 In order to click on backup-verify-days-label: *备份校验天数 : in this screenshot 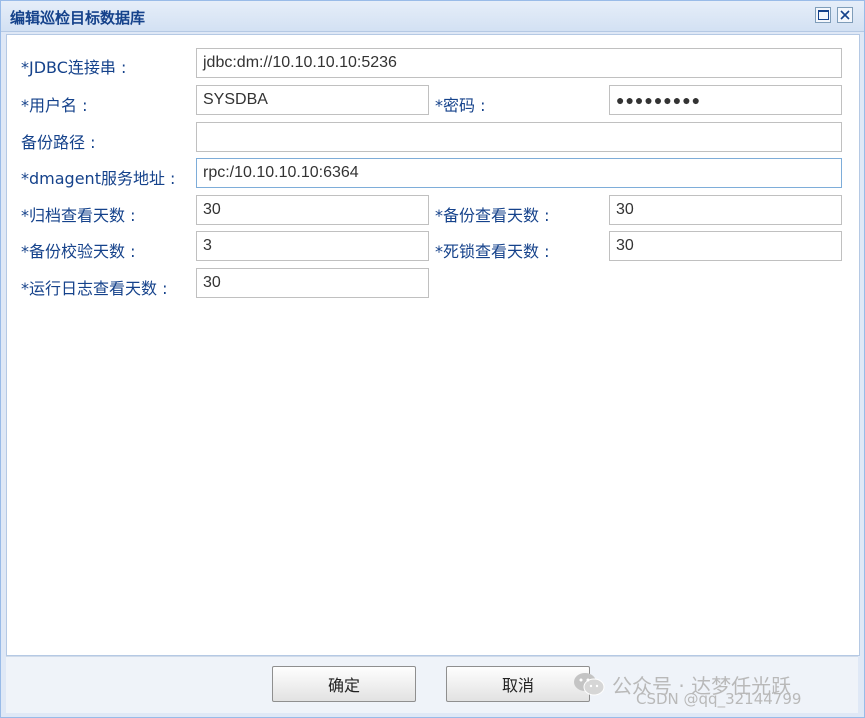, I will do `click(78, 251)`.